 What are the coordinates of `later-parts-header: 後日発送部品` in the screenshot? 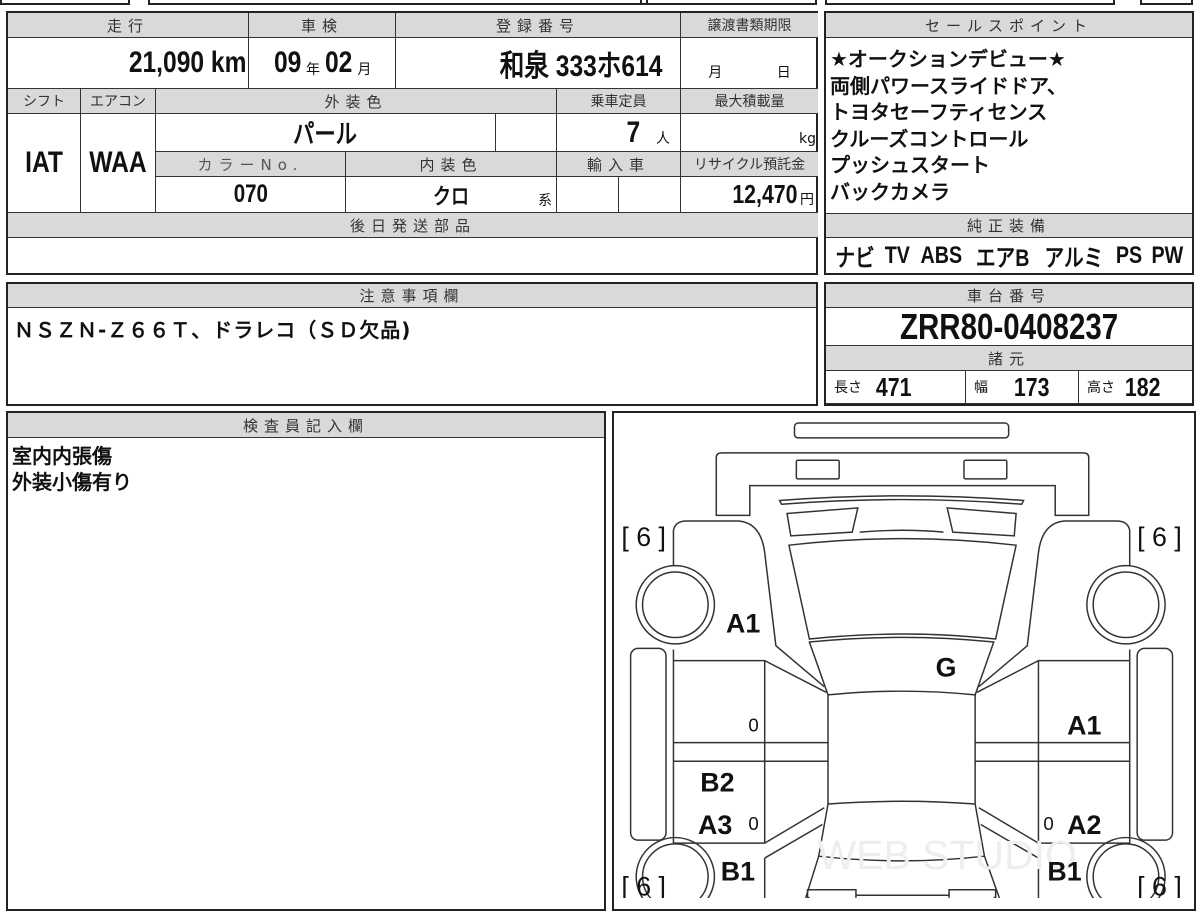 It's located at (413, 225).